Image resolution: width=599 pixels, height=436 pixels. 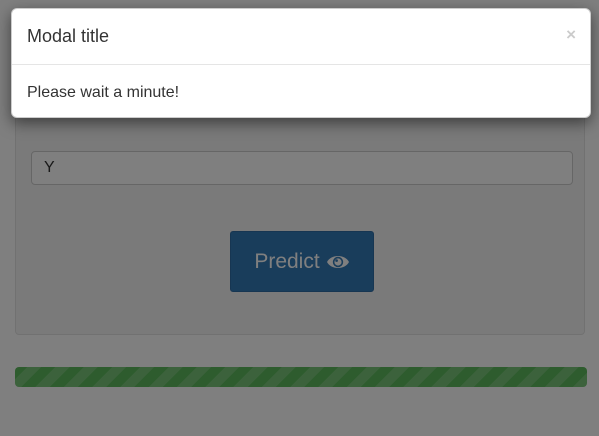 I want to click on modal-header: Modal title ×, so click(x=301, y=37).